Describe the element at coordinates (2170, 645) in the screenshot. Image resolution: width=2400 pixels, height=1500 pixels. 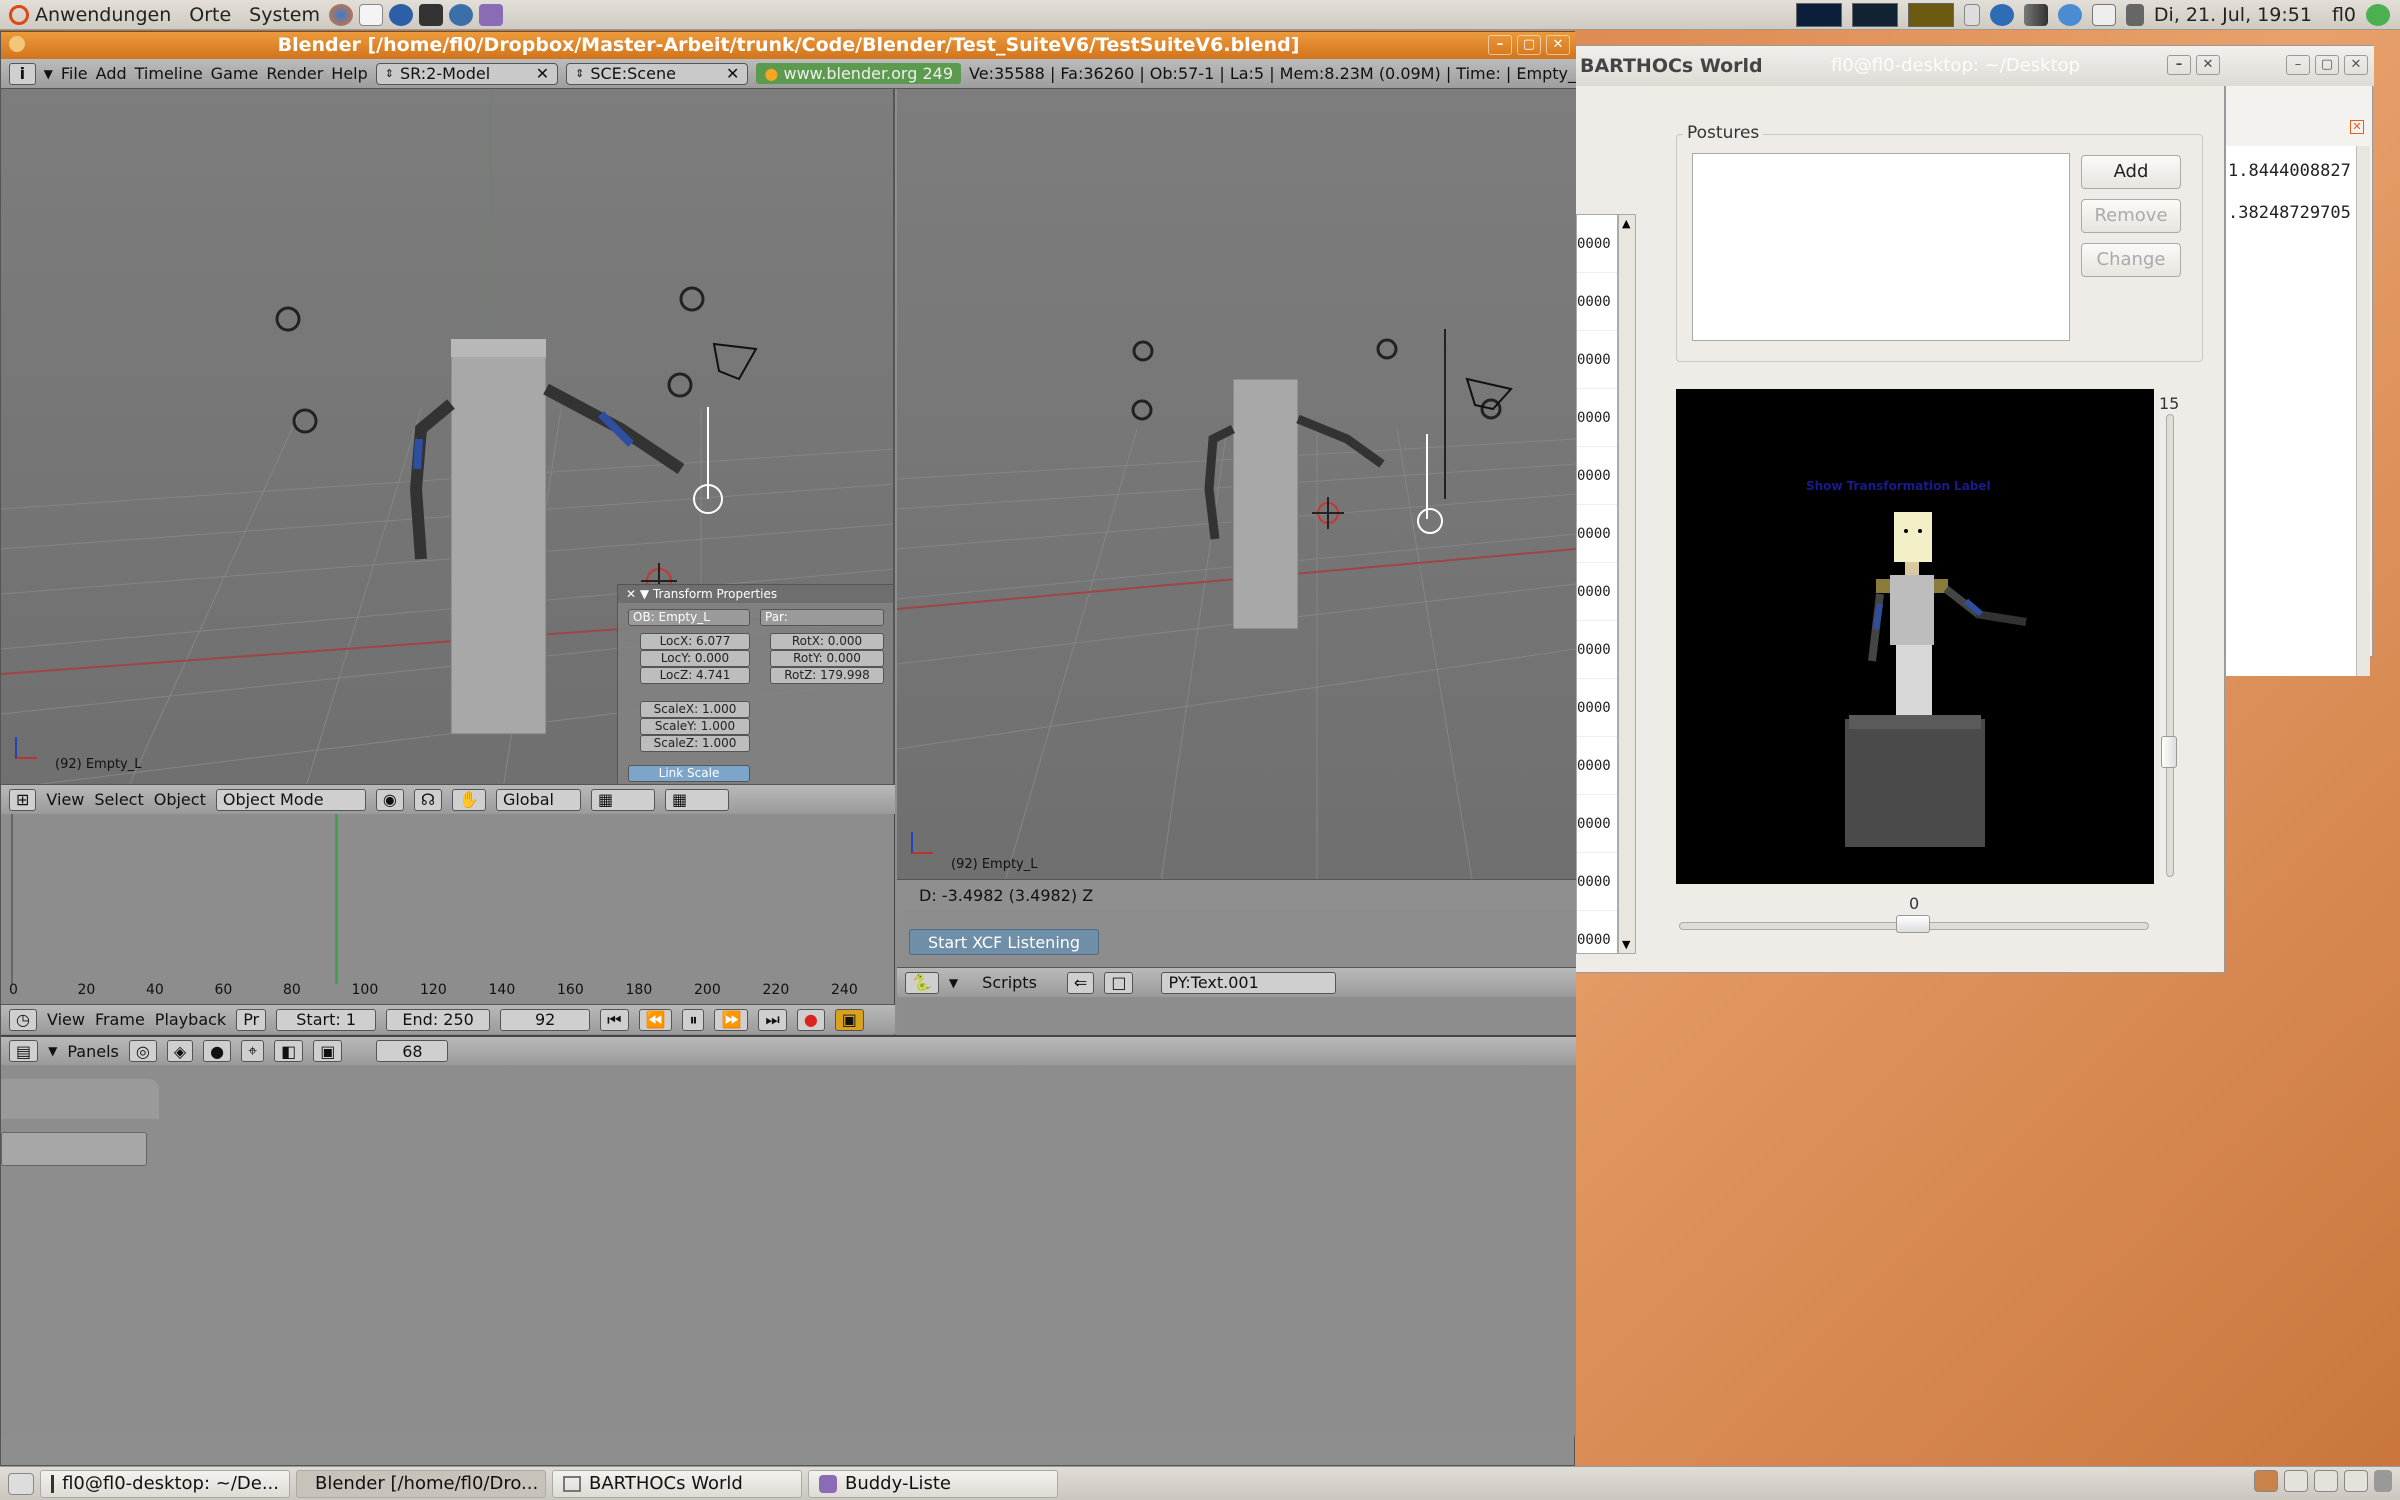
I see `vertical-slider` at that location.